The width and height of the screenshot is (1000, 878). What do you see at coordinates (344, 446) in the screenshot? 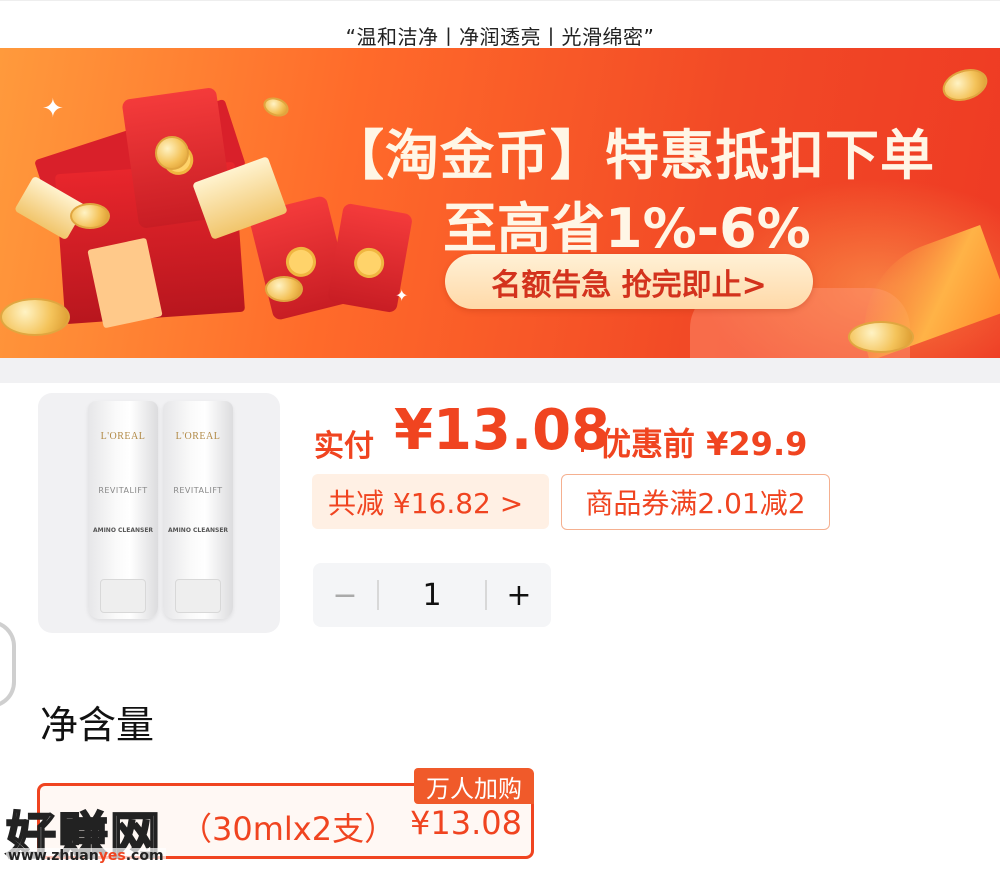
I see `paid-label: 实付` at bounding box center [344, 446].